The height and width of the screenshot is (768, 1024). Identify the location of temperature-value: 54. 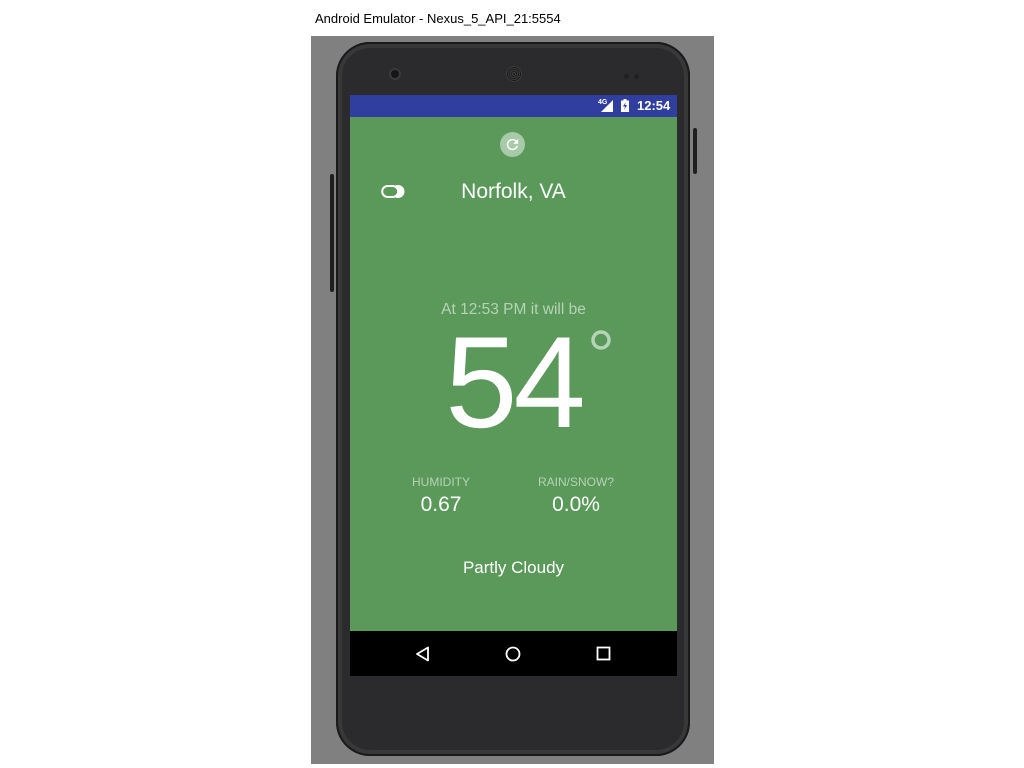
(515, 382).